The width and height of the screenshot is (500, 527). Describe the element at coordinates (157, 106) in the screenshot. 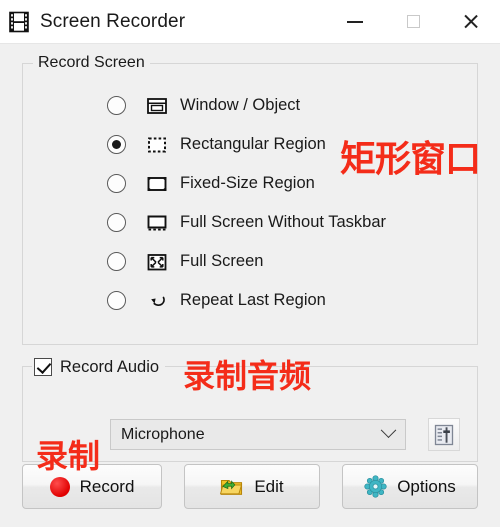

I see `window-icon` at that location.